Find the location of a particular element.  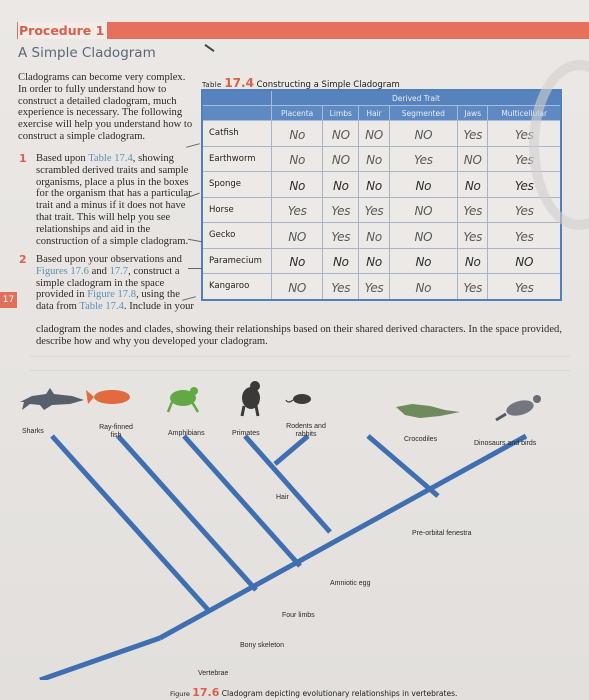

figure-link: Figures 17.6 is located at coordinates (62, 271).